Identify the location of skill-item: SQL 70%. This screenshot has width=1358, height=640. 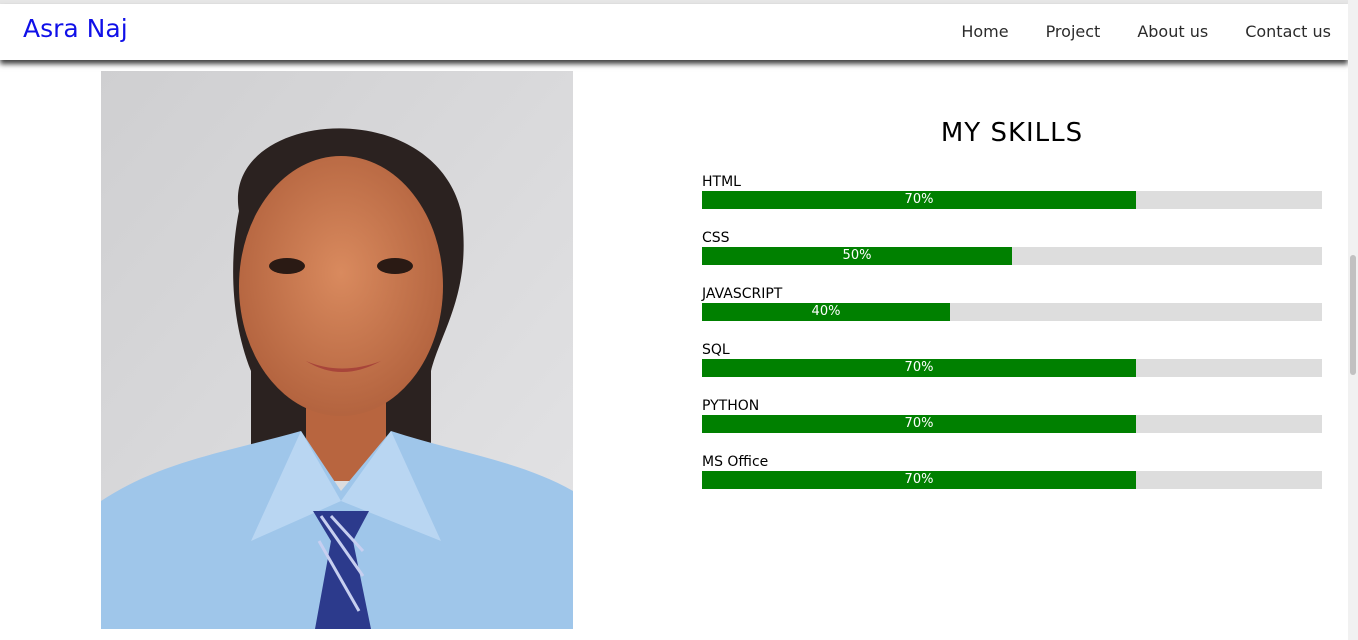
(1012, 359).